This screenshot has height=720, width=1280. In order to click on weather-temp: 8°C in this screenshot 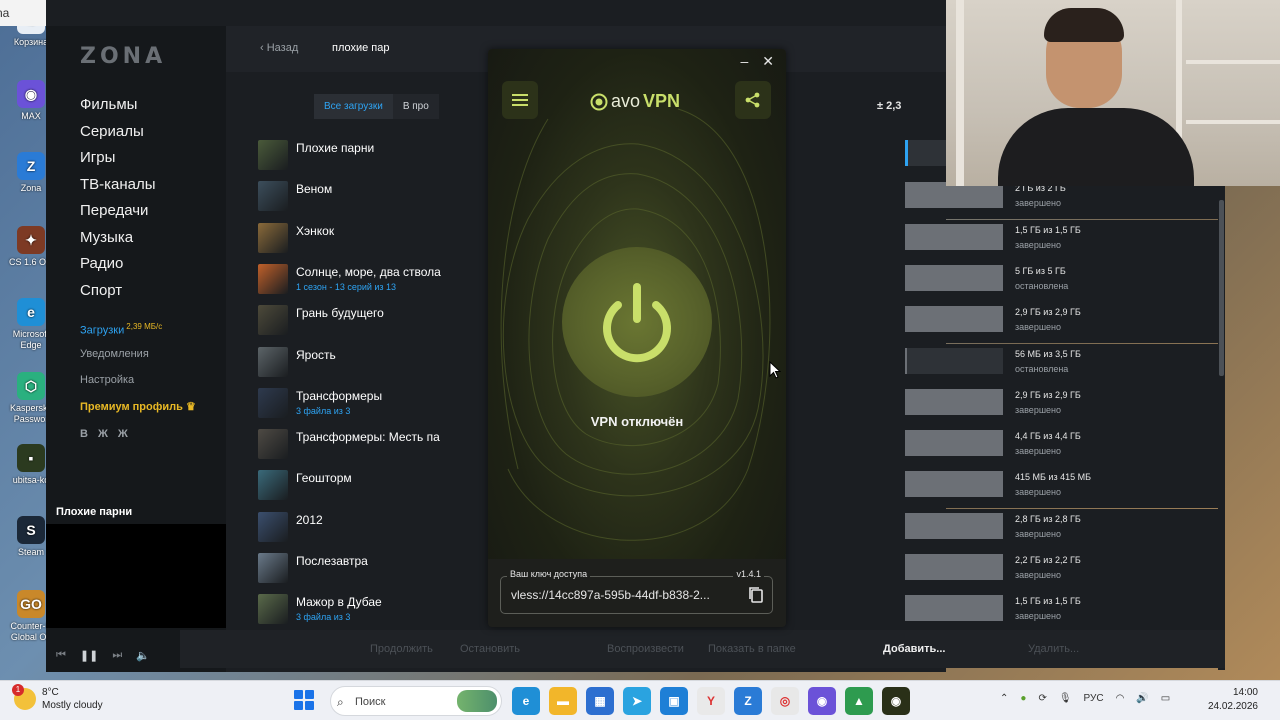, I will do `click(50, 692)`.